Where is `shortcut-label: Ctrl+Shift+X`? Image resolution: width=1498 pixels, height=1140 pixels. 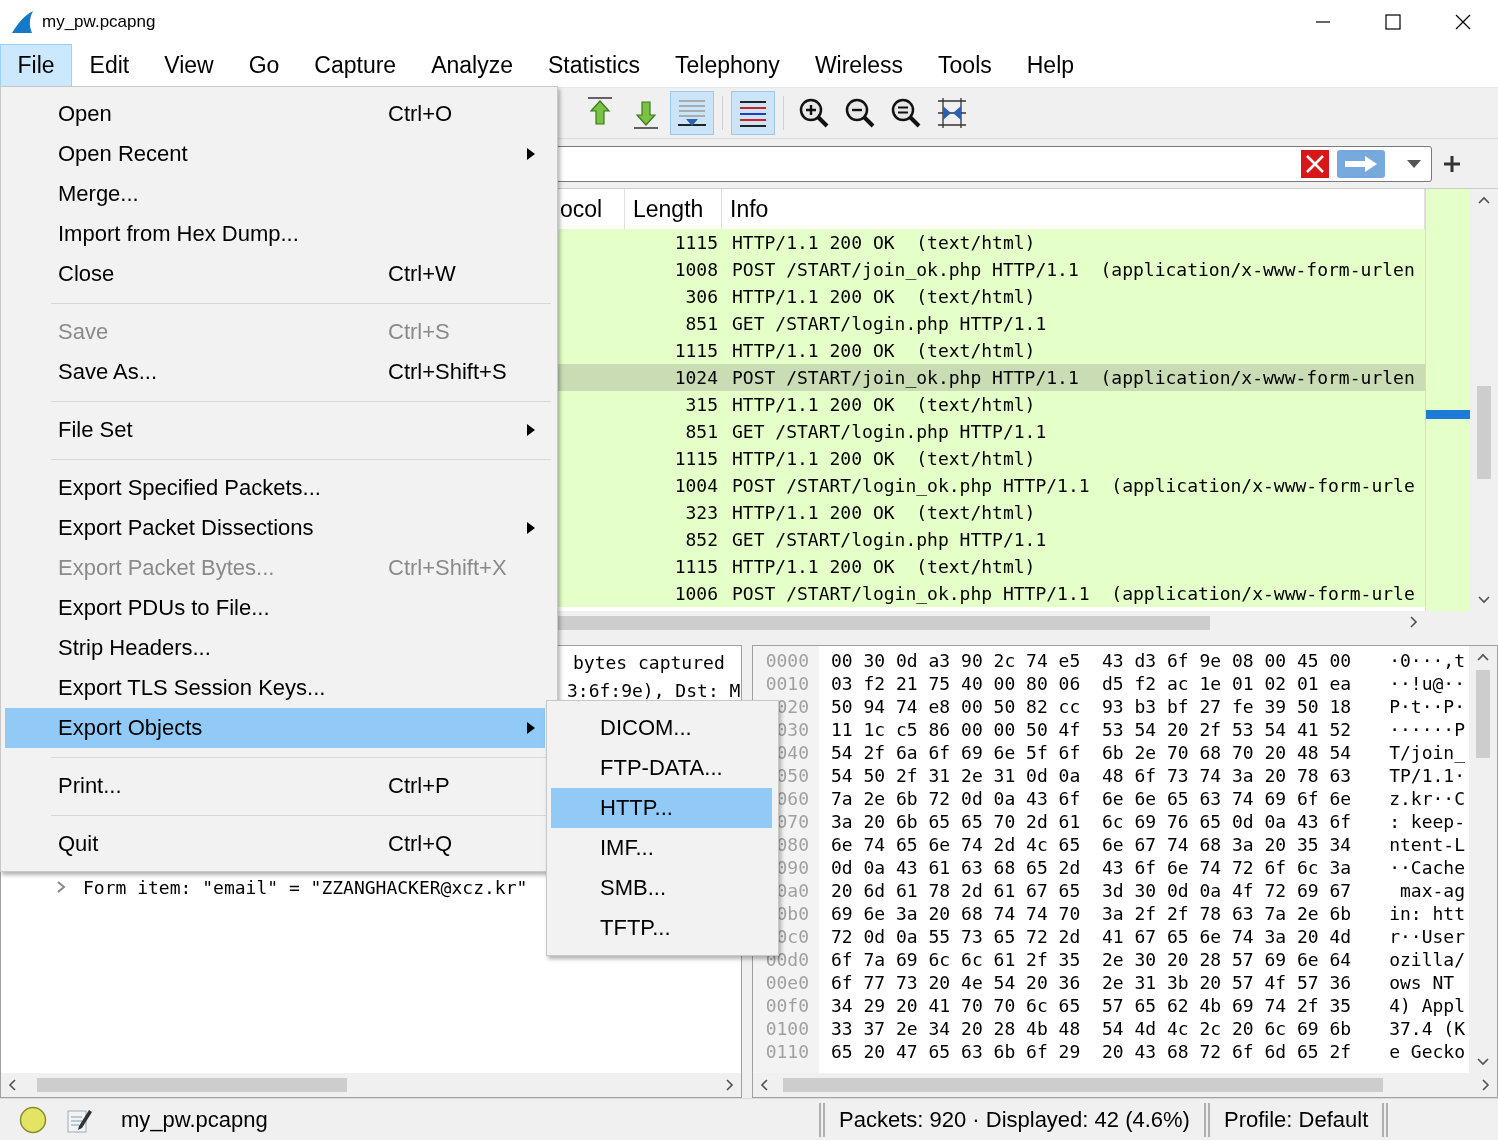
shortcut-label: Ctrl+Shift+X is located at coordinates (448, 568).